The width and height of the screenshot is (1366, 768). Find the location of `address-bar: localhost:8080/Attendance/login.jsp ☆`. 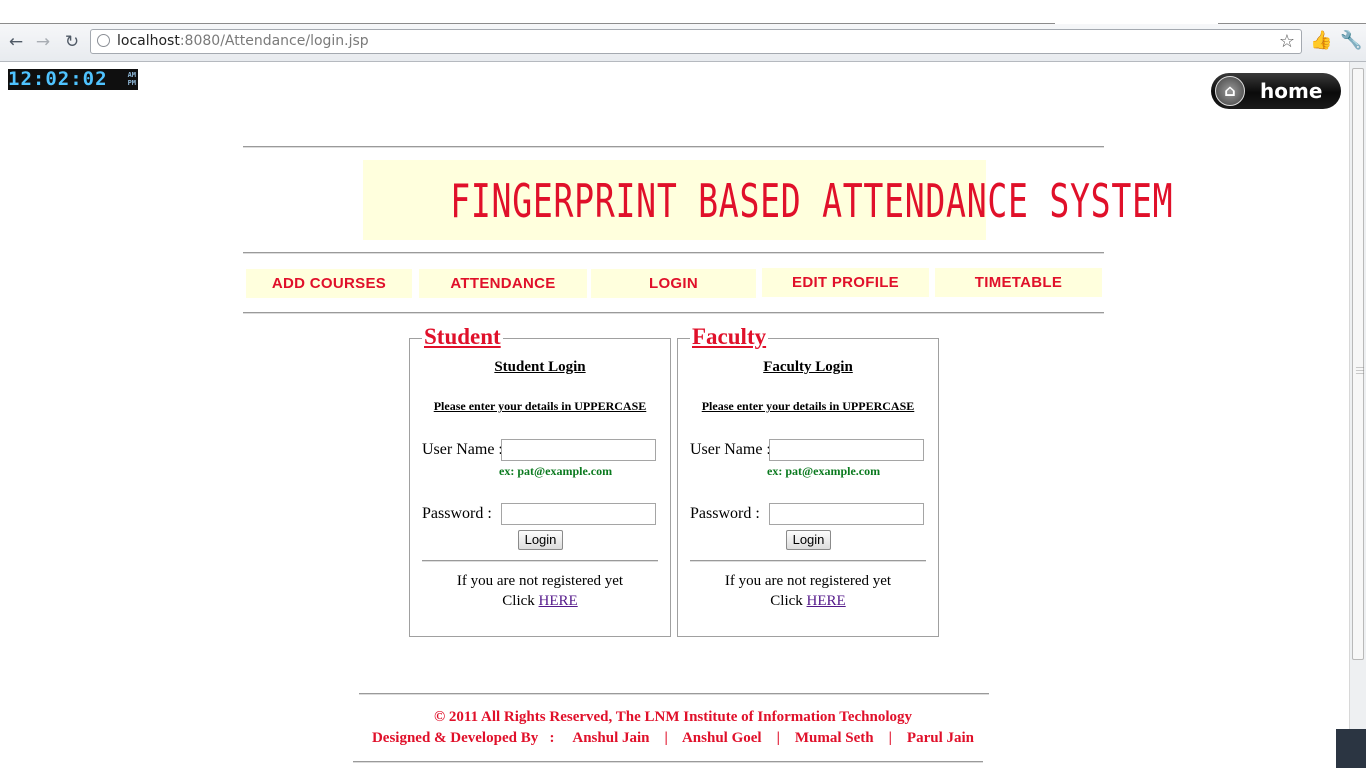

address-bar: localhost:8080/Attendance/login.jsp ☆ is located at coordinates (696, 41).